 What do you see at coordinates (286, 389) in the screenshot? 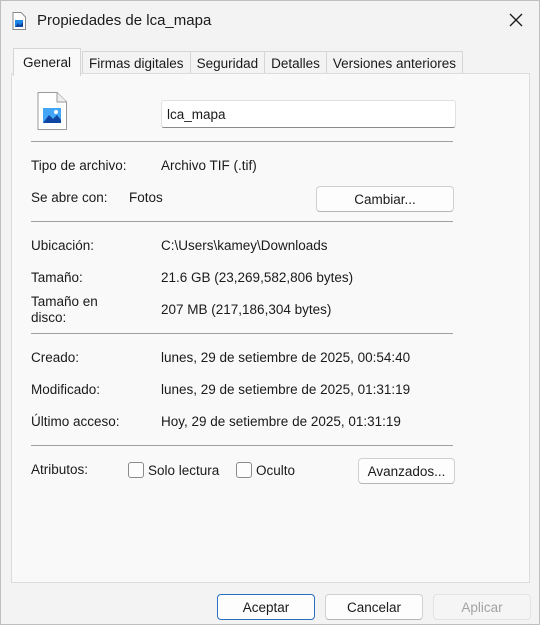
I see `modified-value: lunes, 29 de setiembre de 2025, 01:31:19` at bounding box center [286, 389].